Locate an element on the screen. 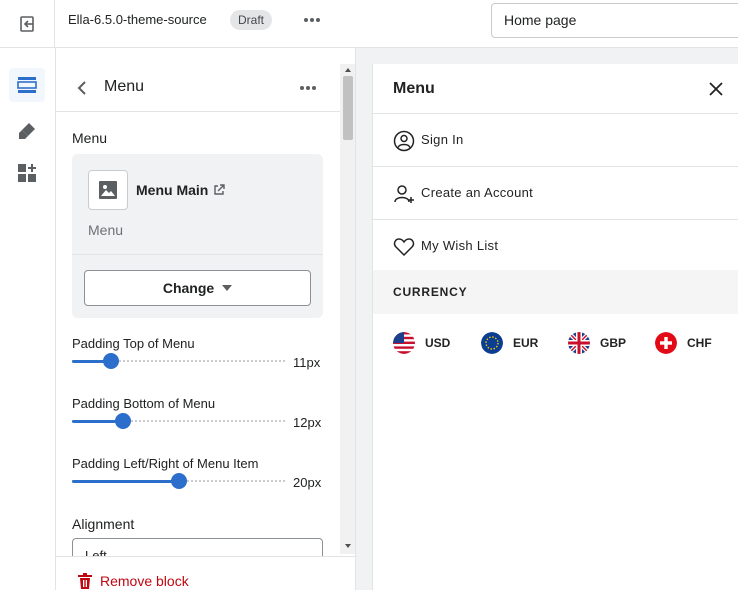  slider-label: Padding Left/Right of Menu Item is located at coordinates (165, 463).